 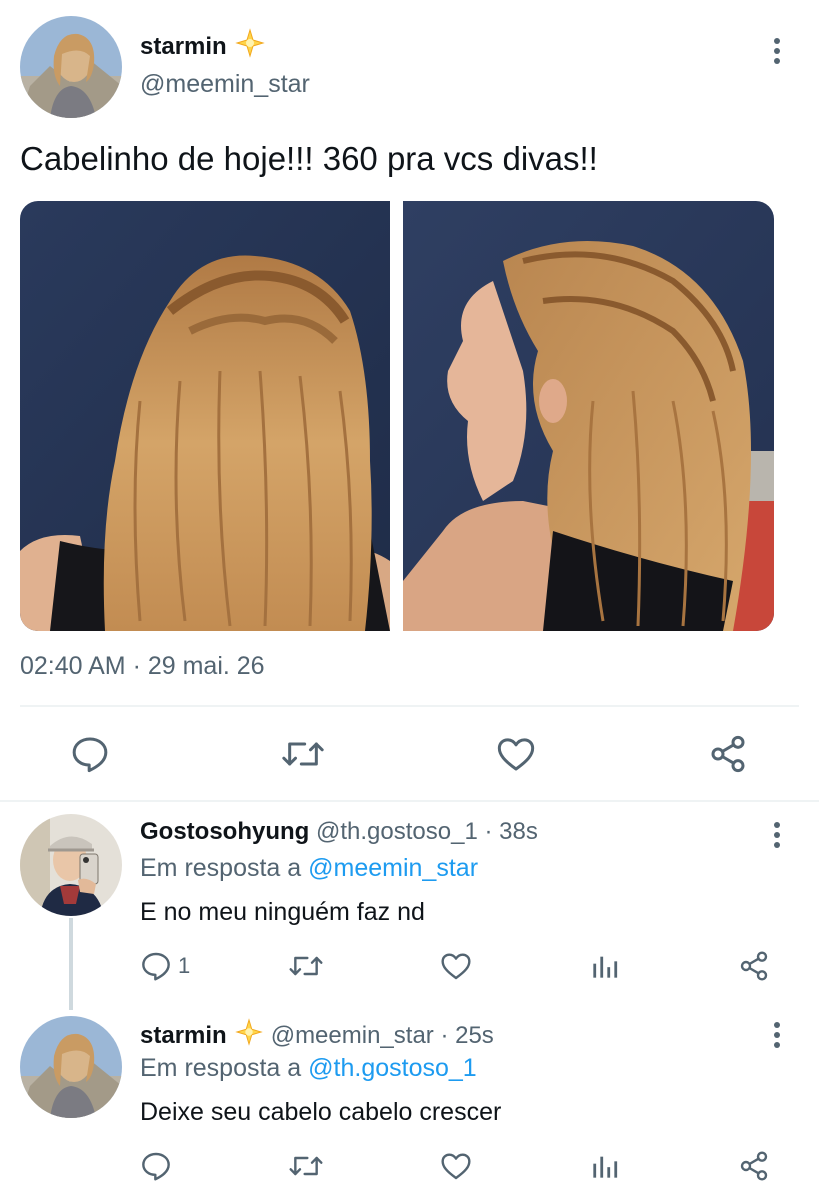 What do you see at coordinates (282, 912) in the screenshot?
I see `reply-text: E no meu ninguém faz nd` at bounding box center [282, 912].